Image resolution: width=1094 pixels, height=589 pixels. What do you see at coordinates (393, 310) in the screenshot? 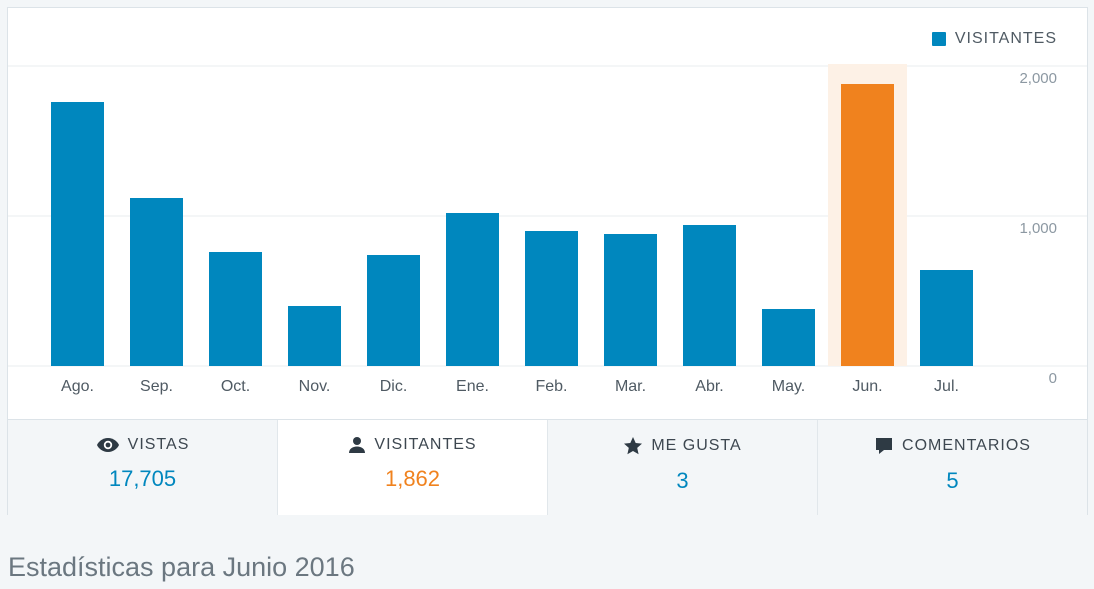
I see `bar-dic` at bounding box center [393, 310].